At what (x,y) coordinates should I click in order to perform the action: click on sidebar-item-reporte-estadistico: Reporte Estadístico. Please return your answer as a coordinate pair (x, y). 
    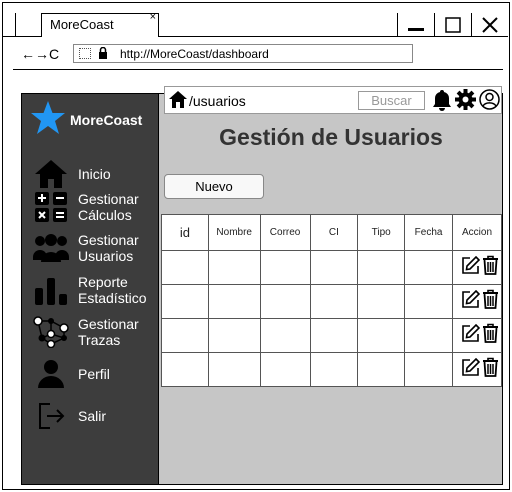
    Looking at the image, I should click on (95, 290).